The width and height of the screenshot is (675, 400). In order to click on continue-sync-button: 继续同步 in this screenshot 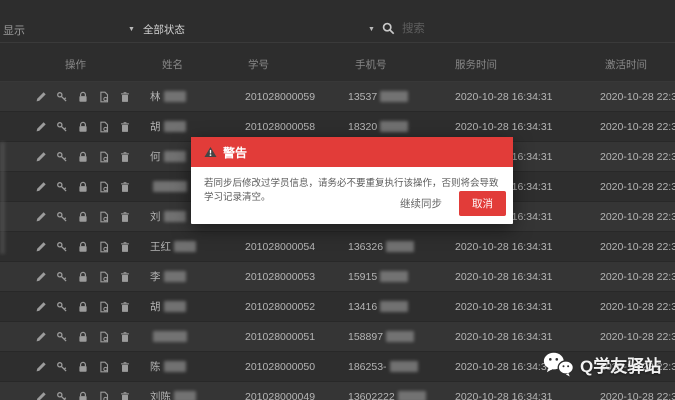, I will do `click(421, 203)`.